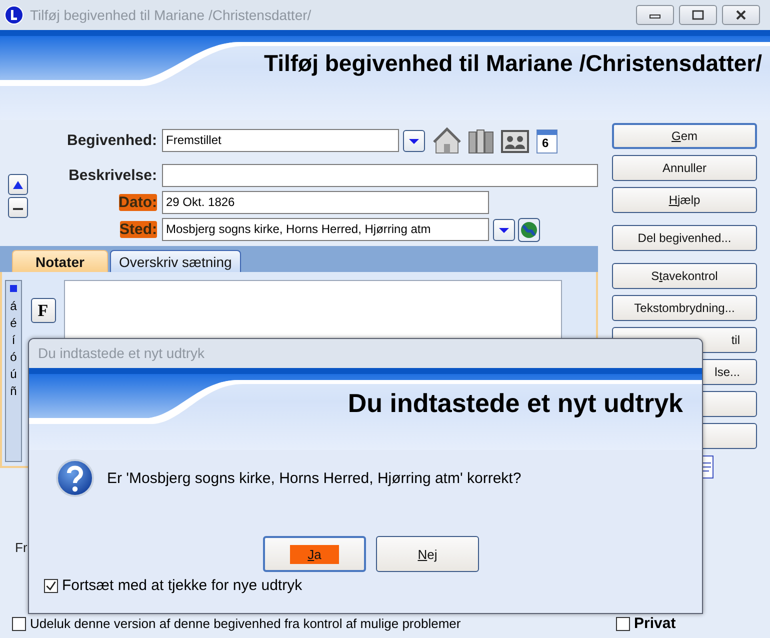  Describe the element at coordinates (138, 229) in the screenshot. I see `field-label: Sted:` at that location.